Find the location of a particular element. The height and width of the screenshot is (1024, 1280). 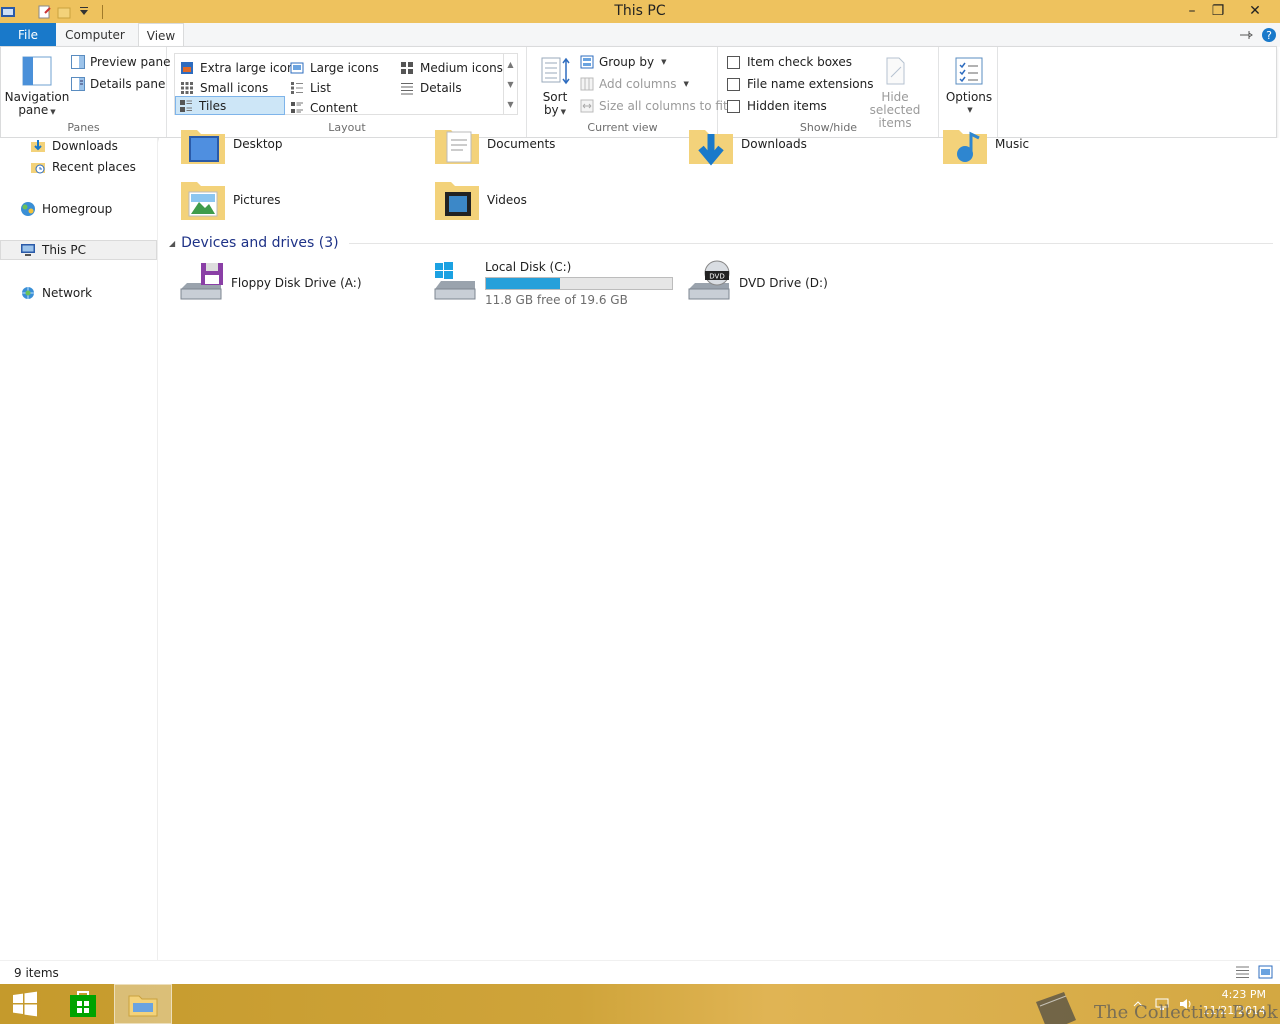

layout-small-icons: Small icons is located at coordinates (222, 87).